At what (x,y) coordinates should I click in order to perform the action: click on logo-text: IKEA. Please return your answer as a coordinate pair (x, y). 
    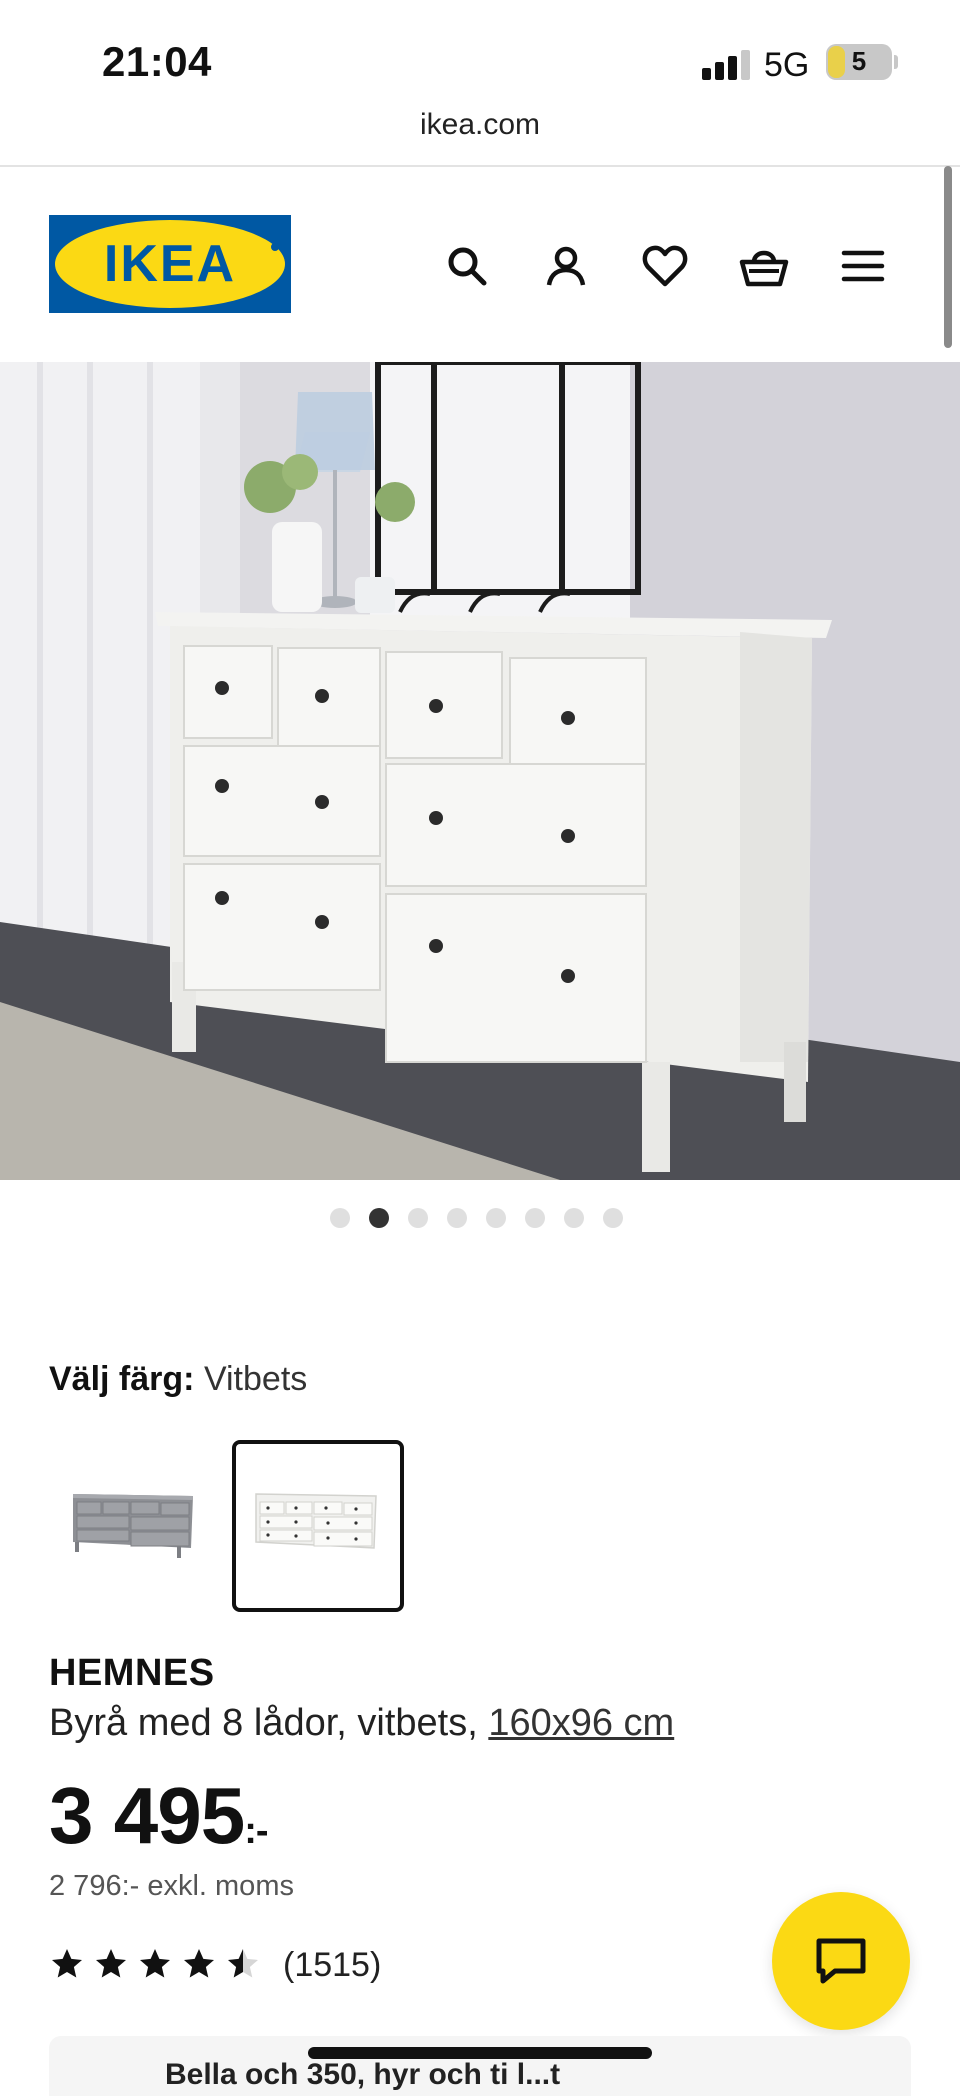
    Looking at the image, I should click on (170, 264).